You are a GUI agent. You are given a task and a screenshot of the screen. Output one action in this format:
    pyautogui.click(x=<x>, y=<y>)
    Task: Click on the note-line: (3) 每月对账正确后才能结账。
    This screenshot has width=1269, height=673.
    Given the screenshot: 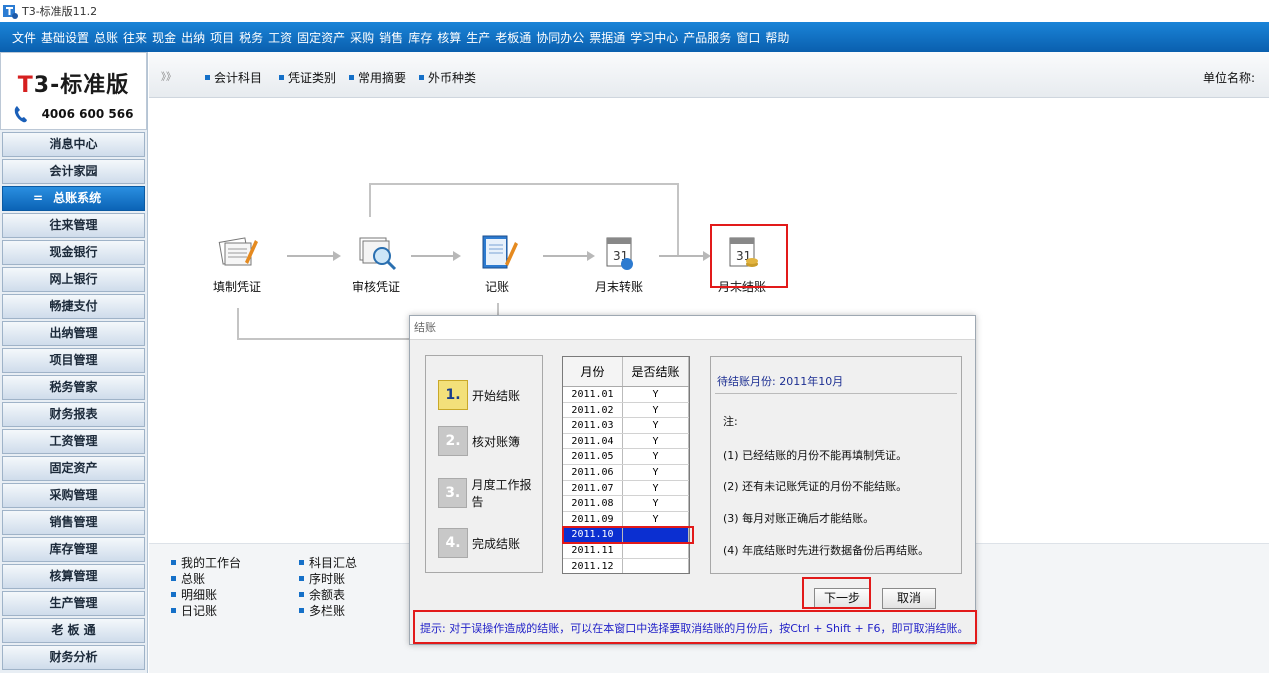 What is the action you would take?
    pyautogui.click(x=799, y=518)
    